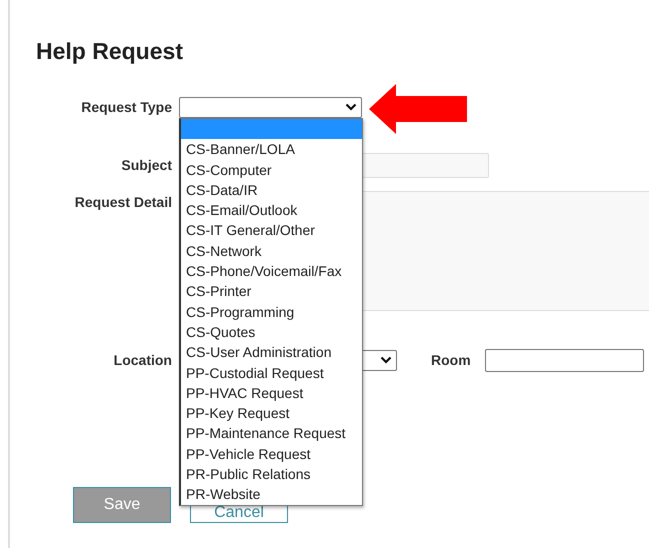 Image resolution: width=649 pixels, height=548 pixels. Describe the element at coordinates (126, 107) in the screenshot. I see `field-label: Request Type` at that location.